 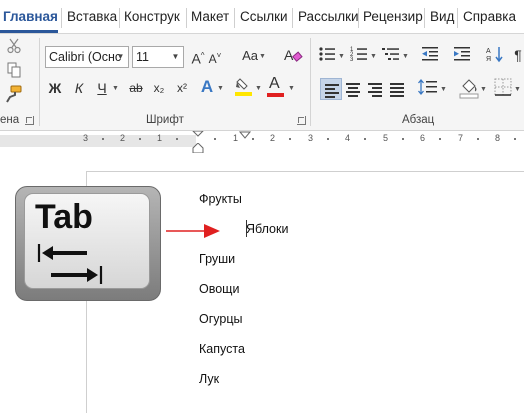 I want to click on shading-icon, so click(x=469, y=88).